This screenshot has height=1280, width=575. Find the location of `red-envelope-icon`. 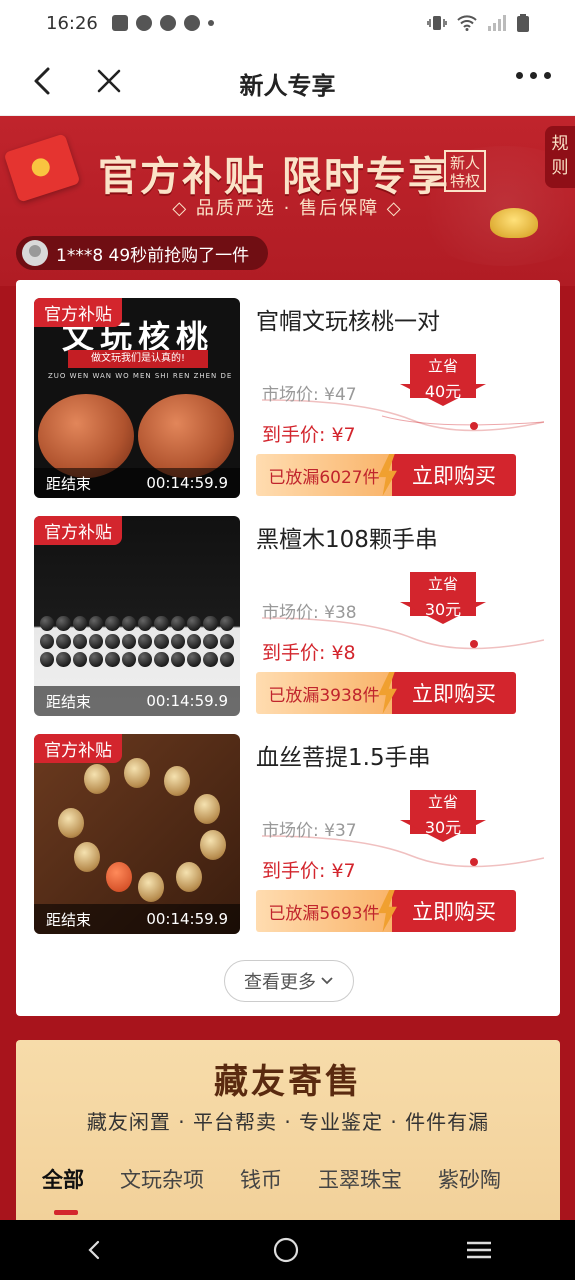

red-envelope-icon is located at coordinates (42, 168).